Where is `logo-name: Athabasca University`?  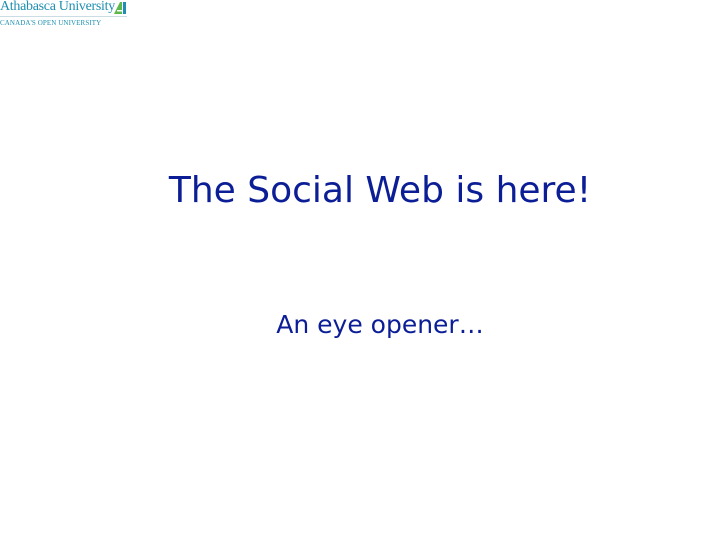
logo-name: Athabasca University is located at coordinates (57, 7).